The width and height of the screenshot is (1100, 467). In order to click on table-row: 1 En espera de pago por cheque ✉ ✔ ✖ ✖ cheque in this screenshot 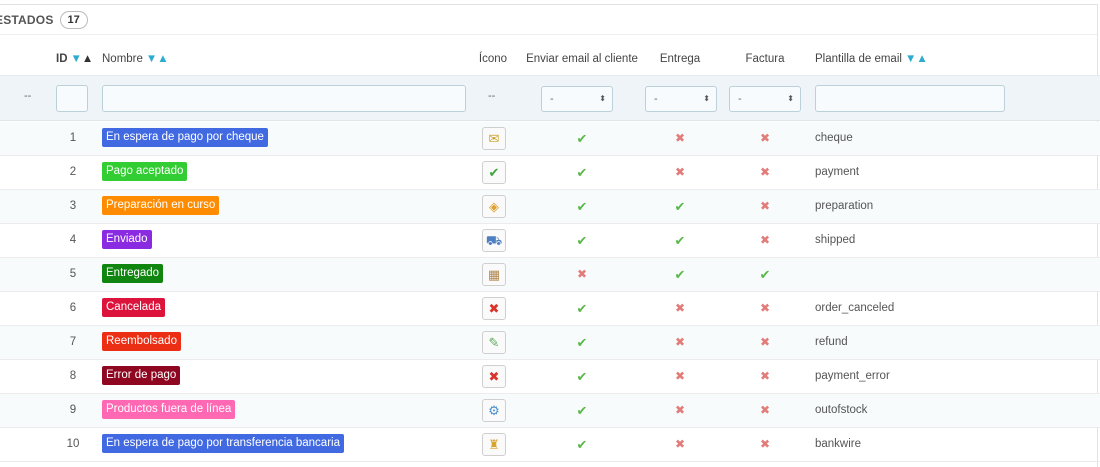, I will do `click(550, 139)`.